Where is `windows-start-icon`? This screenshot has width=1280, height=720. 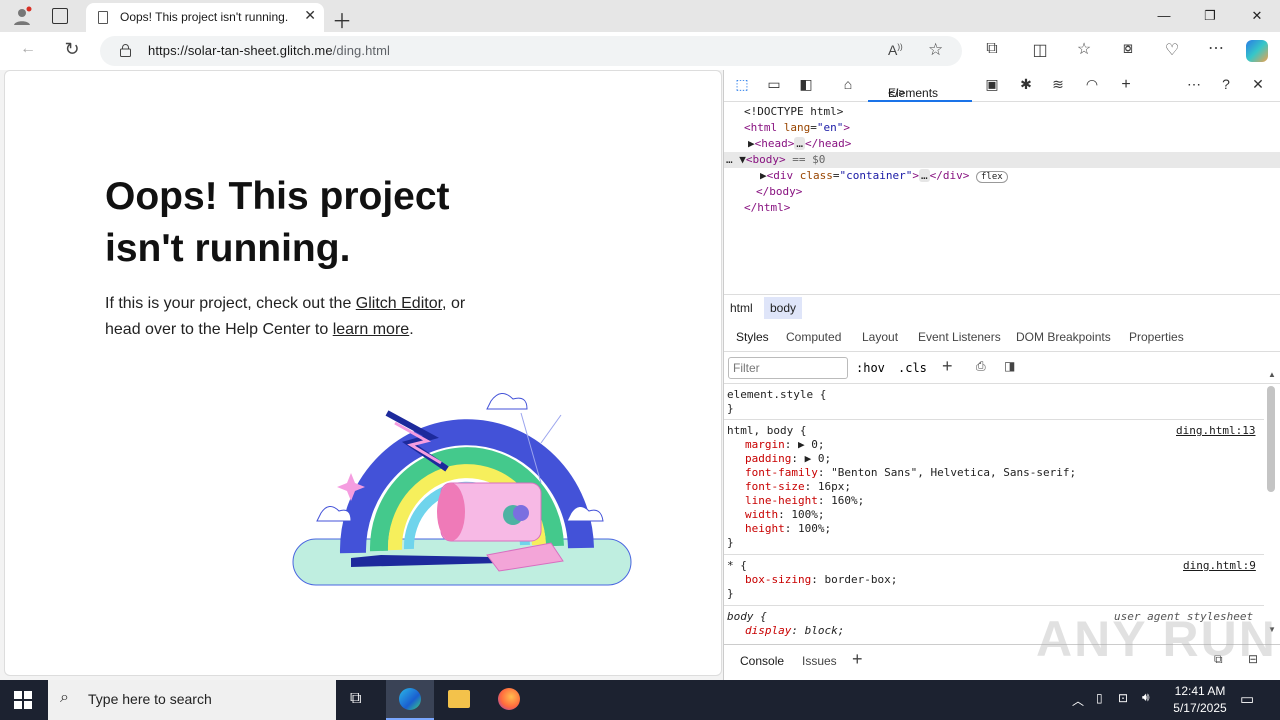 windows-start-icon is located at coordinates (23, 700).